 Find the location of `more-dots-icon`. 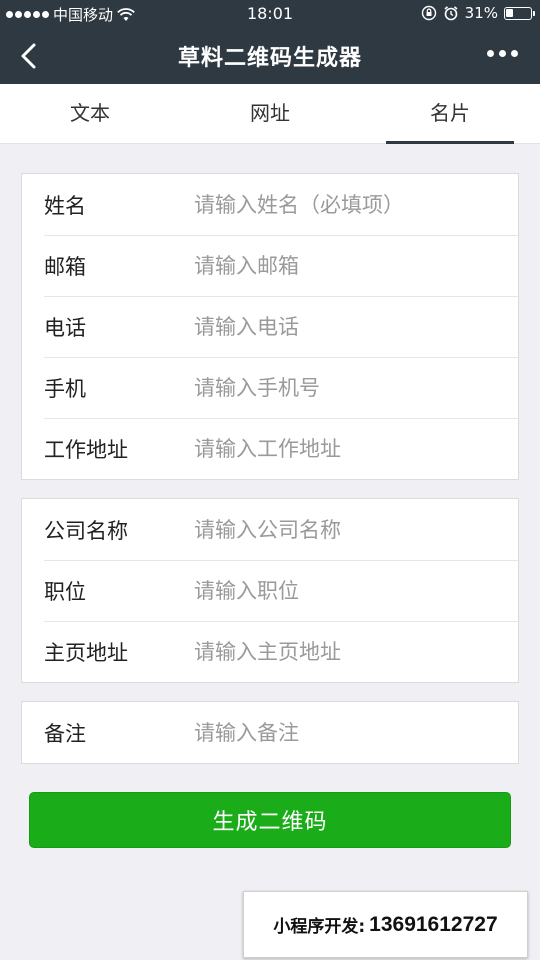

more-dots-icon is located at coordinates (502, 53).